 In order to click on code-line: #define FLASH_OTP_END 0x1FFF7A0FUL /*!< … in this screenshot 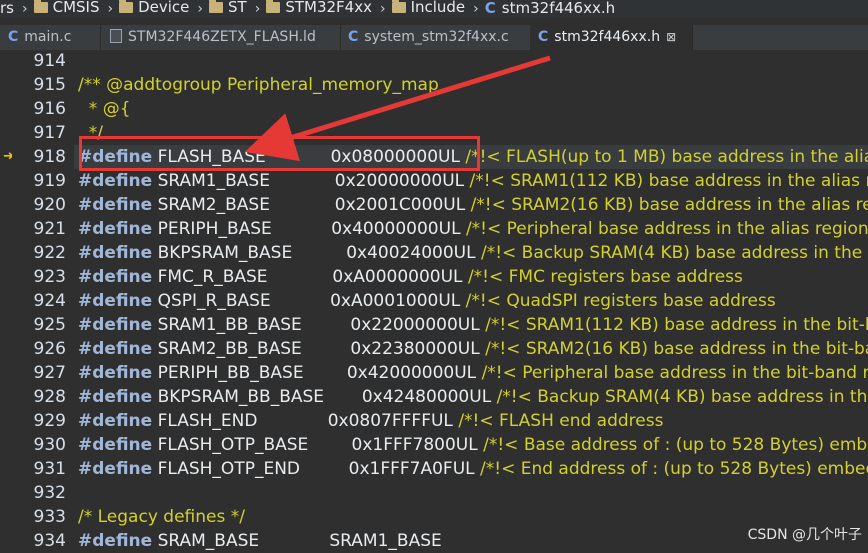, I will do `click(473, 469)`.